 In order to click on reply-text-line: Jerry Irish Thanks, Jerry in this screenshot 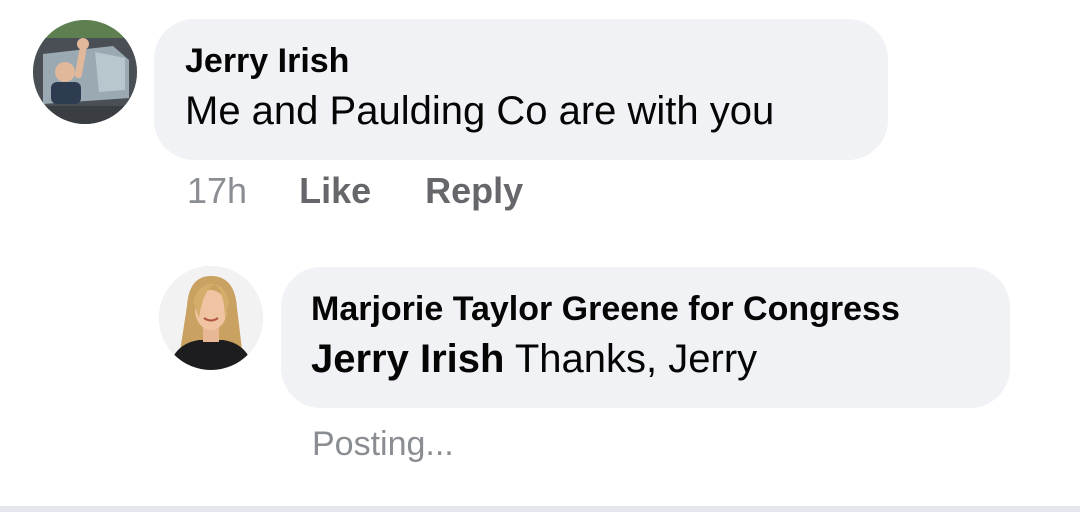, I will do `click(660, 359)`.